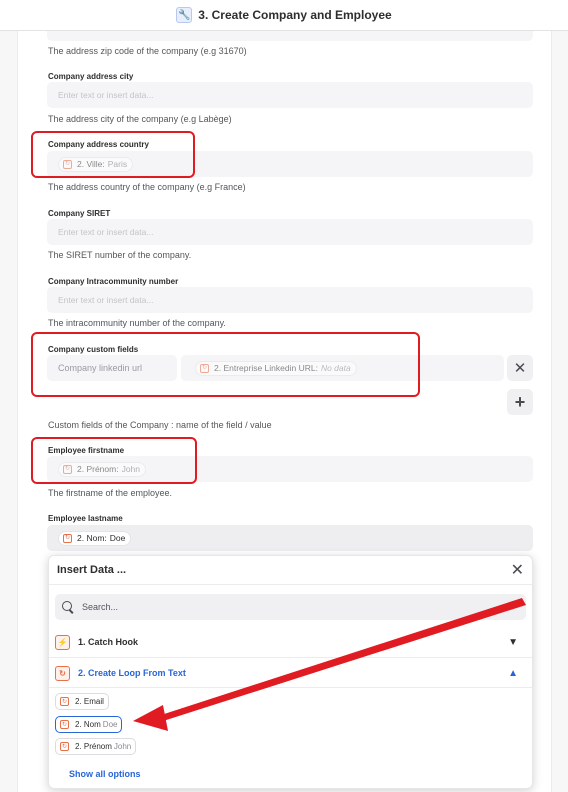 The height and width of the screenshot is (792, 568). What do you see at coordinates (342, 660) in the screenshot?
I see `arrow-shaft` at bounding box center [342, 660].